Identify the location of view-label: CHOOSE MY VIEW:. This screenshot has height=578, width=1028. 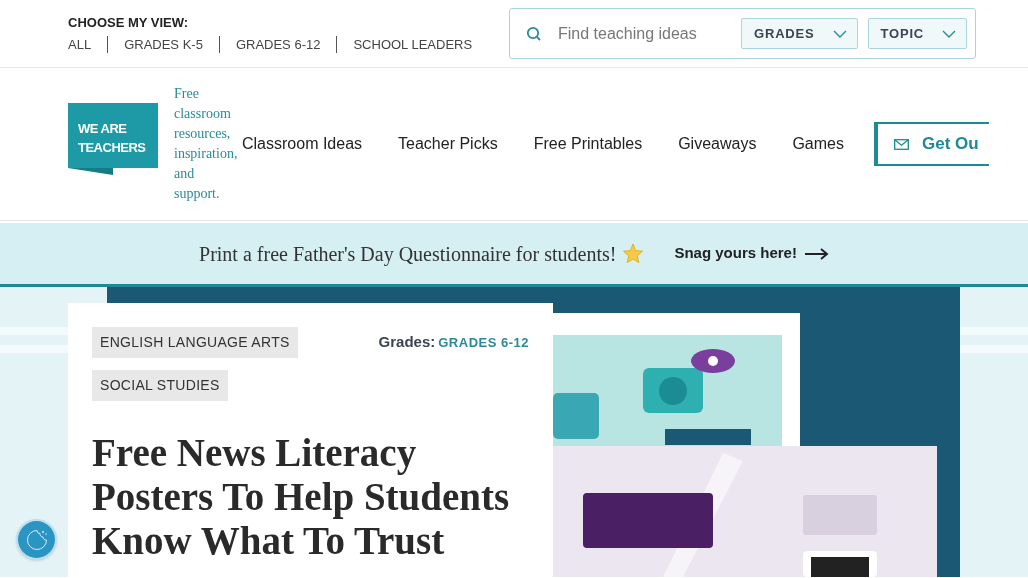
(129, 22).